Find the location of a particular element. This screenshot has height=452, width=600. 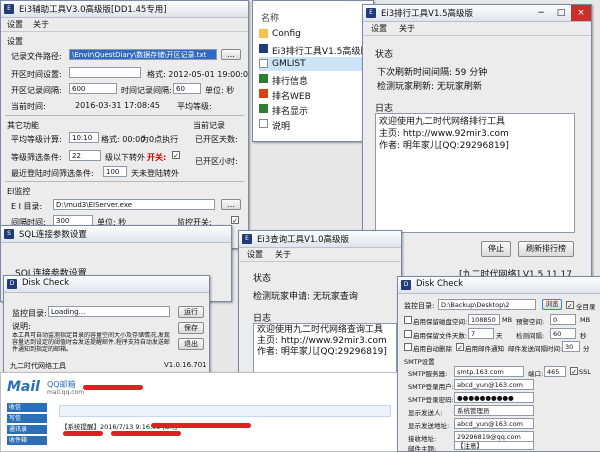

open-record-label: 开区记录间隔: is located at coordinates (36, 90).